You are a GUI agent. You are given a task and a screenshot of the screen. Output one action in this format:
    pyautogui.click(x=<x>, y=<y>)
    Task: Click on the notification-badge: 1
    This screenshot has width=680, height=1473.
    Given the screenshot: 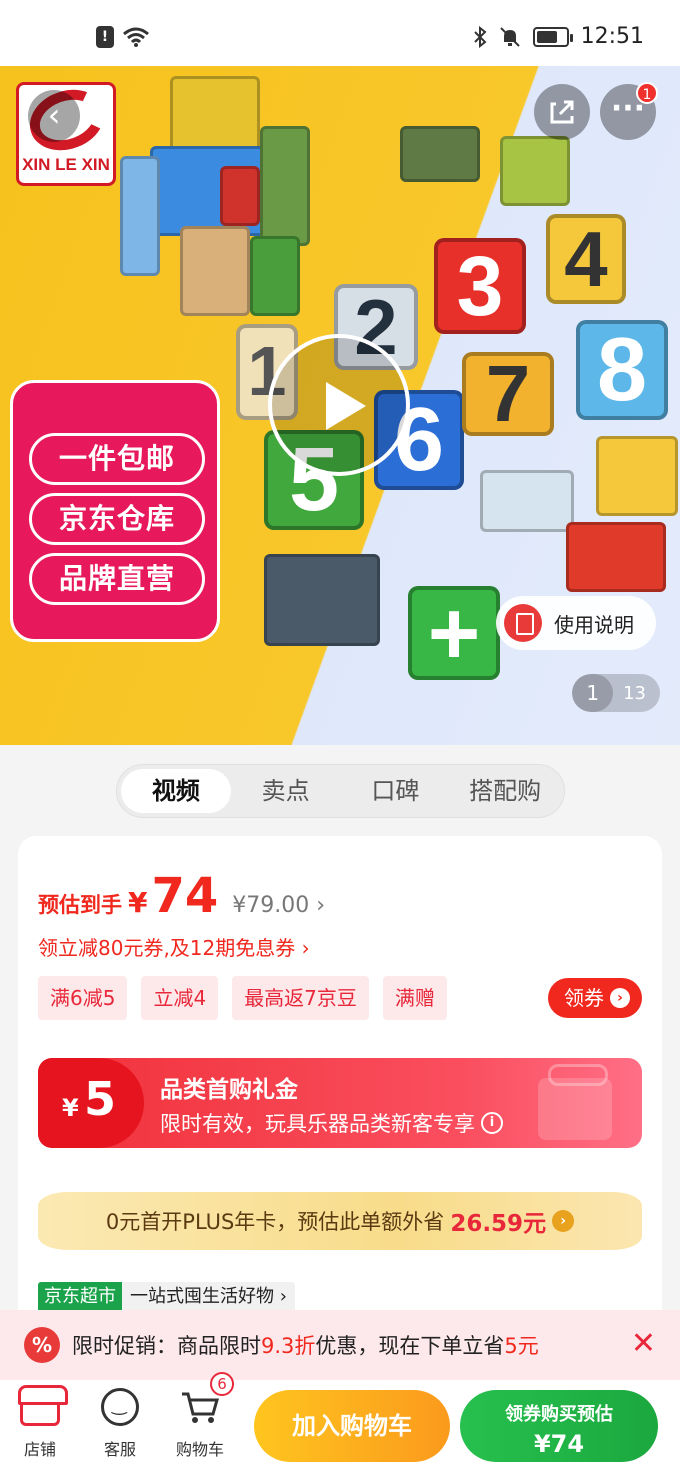 What is the action you would take?
    pyautogui.click(x=647, y=93)
    